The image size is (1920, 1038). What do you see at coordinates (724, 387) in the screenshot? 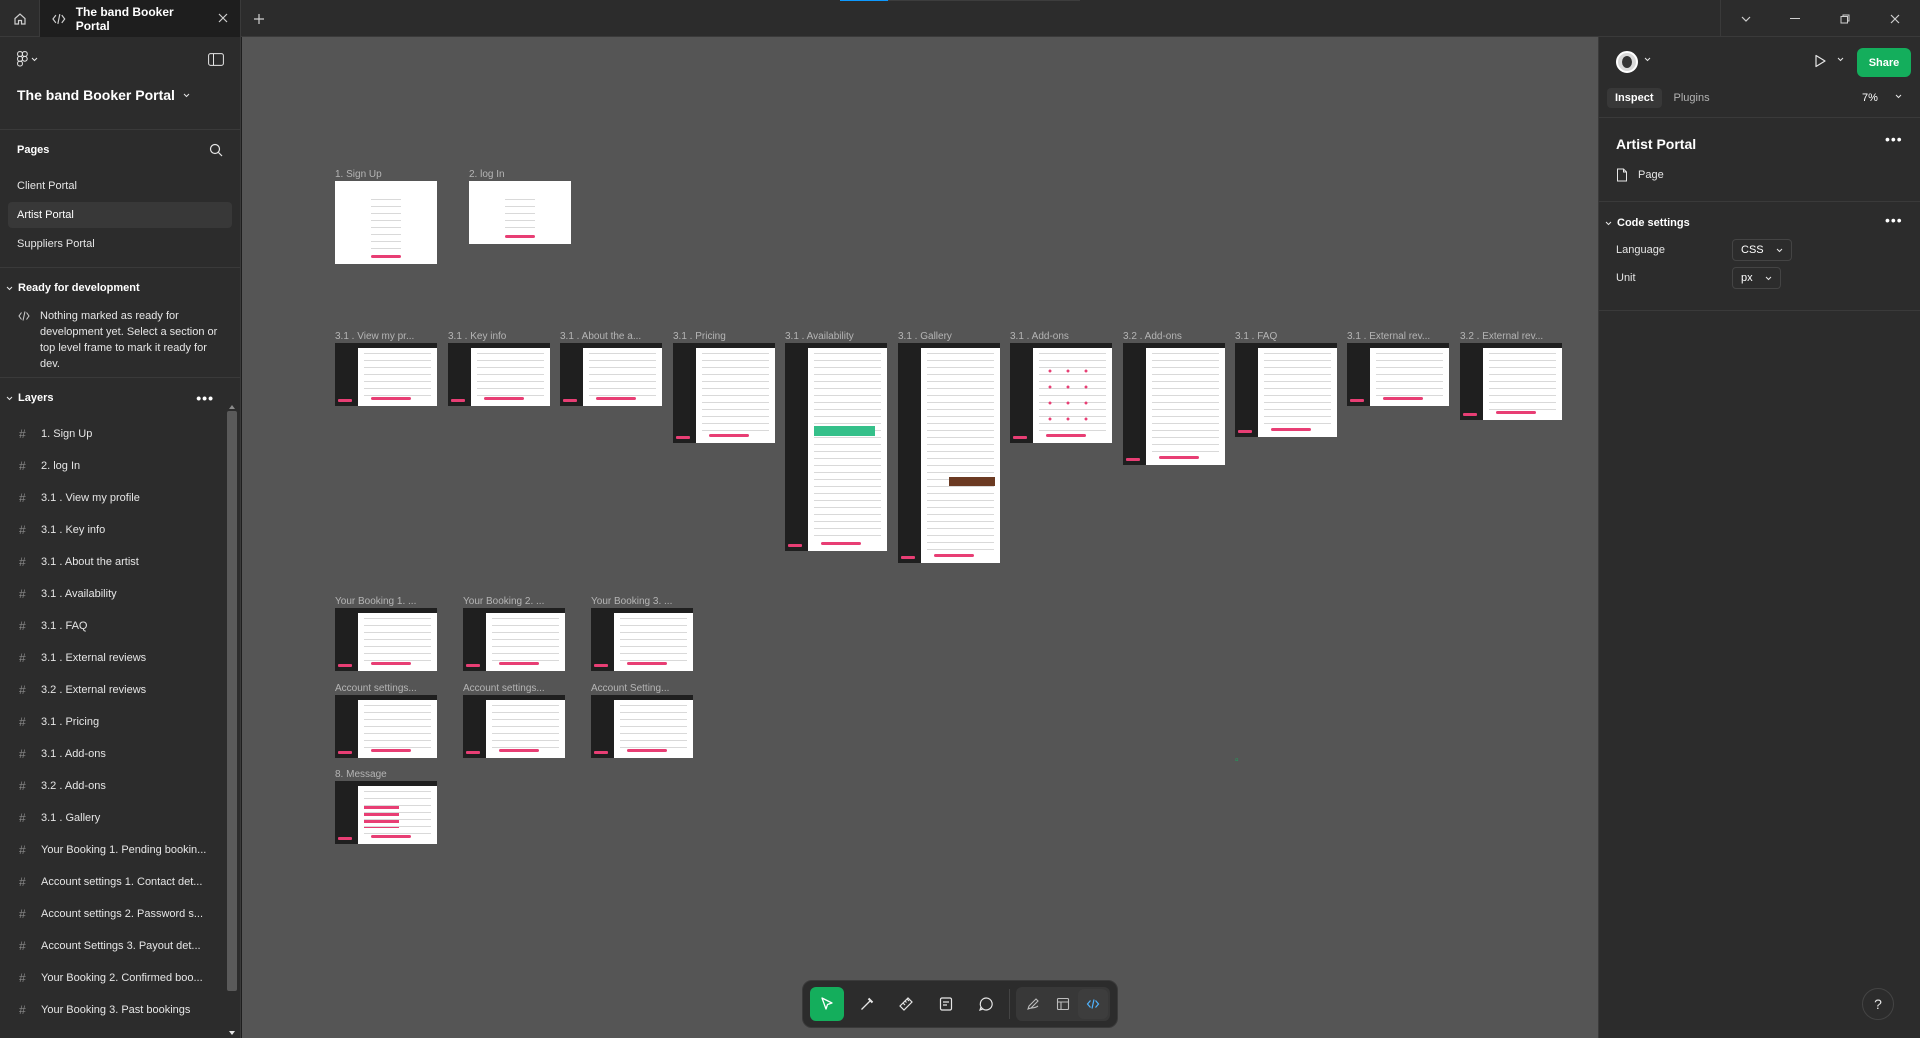
I see `canvas-frame: 3.1 . Pricing` at bounding box center [724, 387].